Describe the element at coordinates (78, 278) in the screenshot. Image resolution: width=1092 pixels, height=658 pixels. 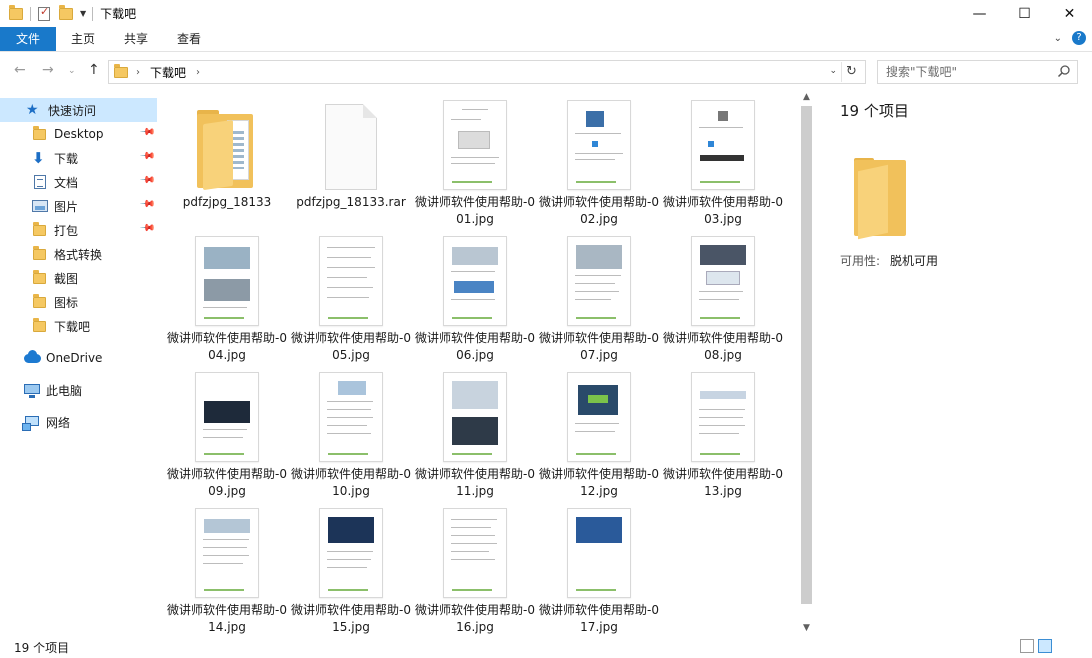
I see `sidebar-item-screenshots: 截图` at that location.